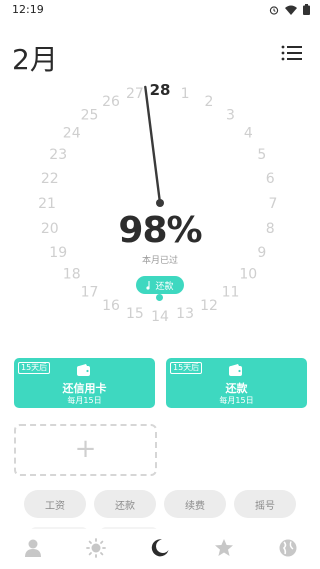  I want to click on card-repayment: 15天后 还款 每月15日, so click(236, 383).